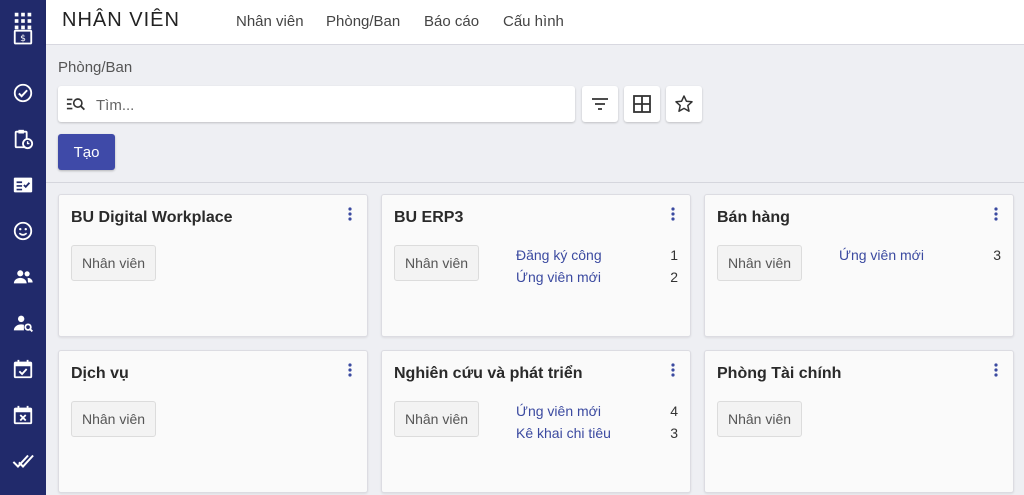  What do you see at coordinates (488, 373) in the screenshot?
I see `card-title: Nghiên cứu và phát triển` at bounding box center [488, 373].